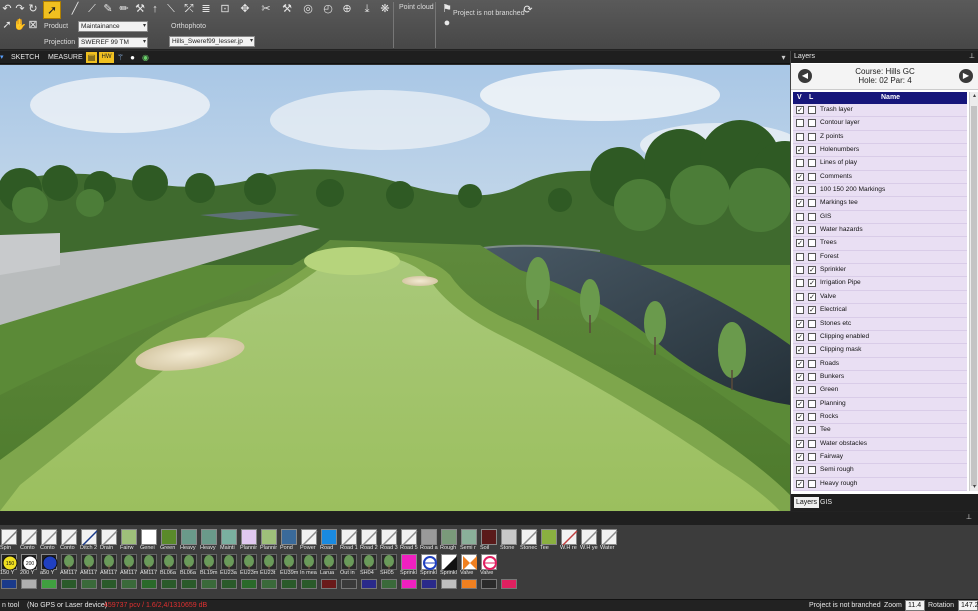 This screenshot has height=611, width=978. Describe the element at coordinates (309, 565) in the screenshot. I see `palette-swatch: In mea` at that location.